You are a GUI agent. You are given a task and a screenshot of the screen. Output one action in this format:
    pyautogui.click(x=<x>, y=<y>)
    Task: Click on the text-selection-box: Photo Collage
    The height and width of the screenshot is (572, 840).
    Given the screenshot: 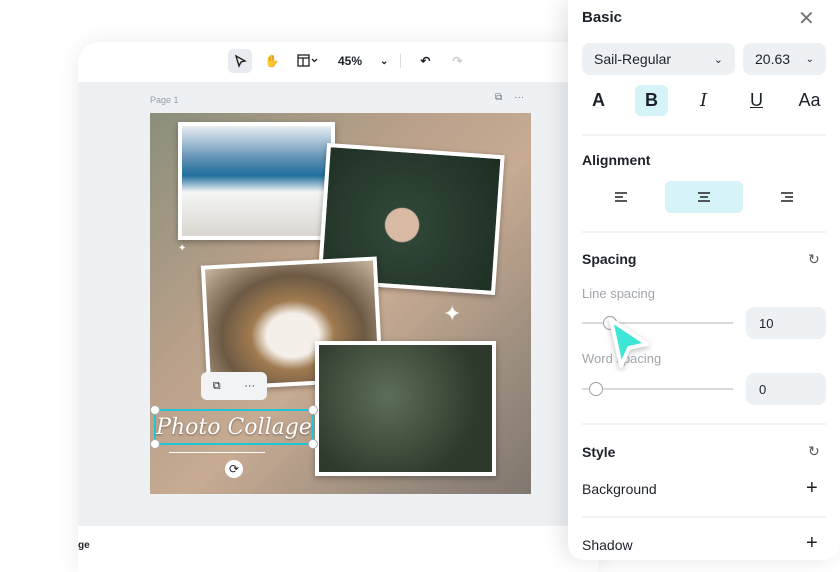 What is the action you would take?
    pyautogui.click(x=234, y=427)
    